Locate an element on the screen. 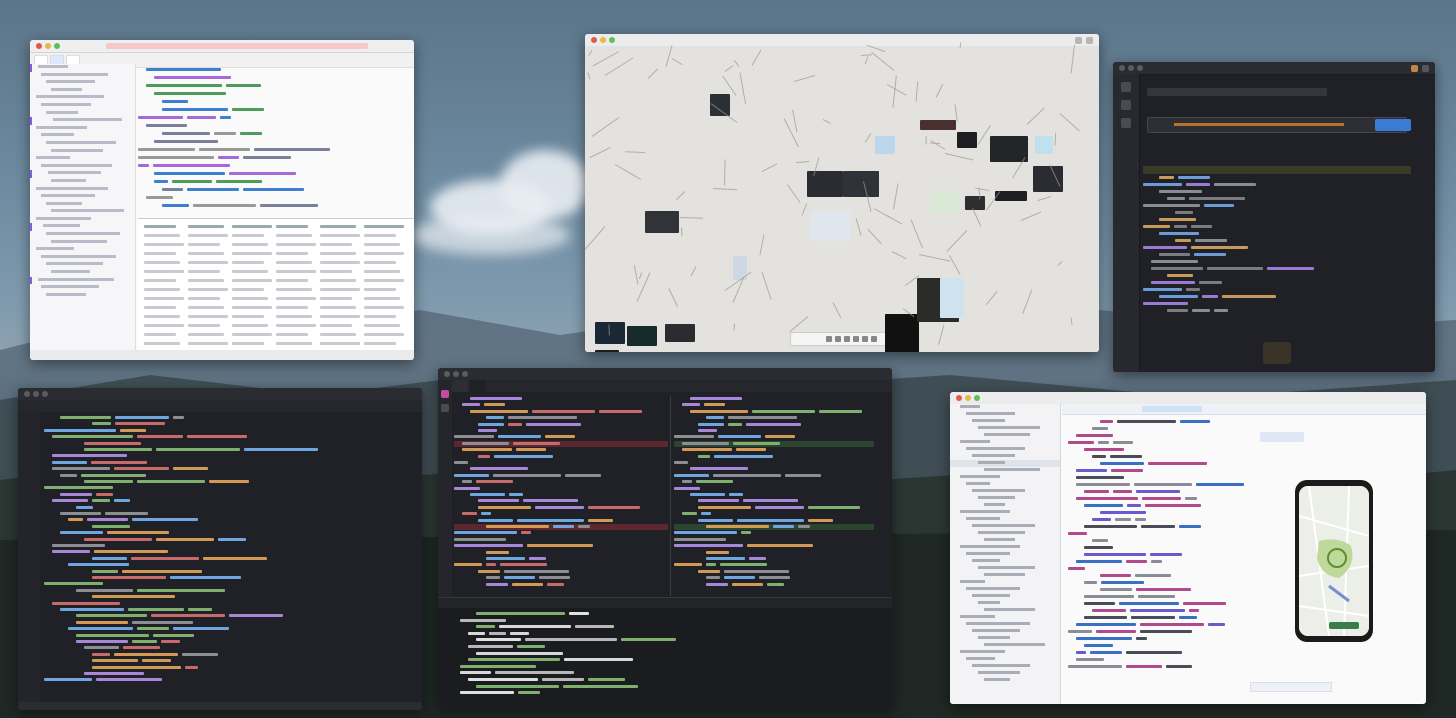  active-tab is located at coordinates (1172, 409).